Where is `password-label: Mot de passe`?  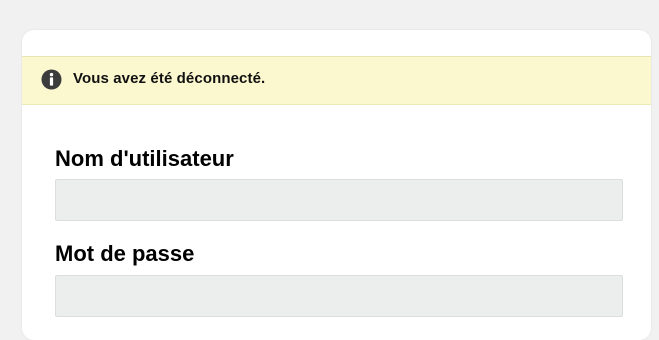
password-label: Mot de passe is located at coordinates (125, 253).